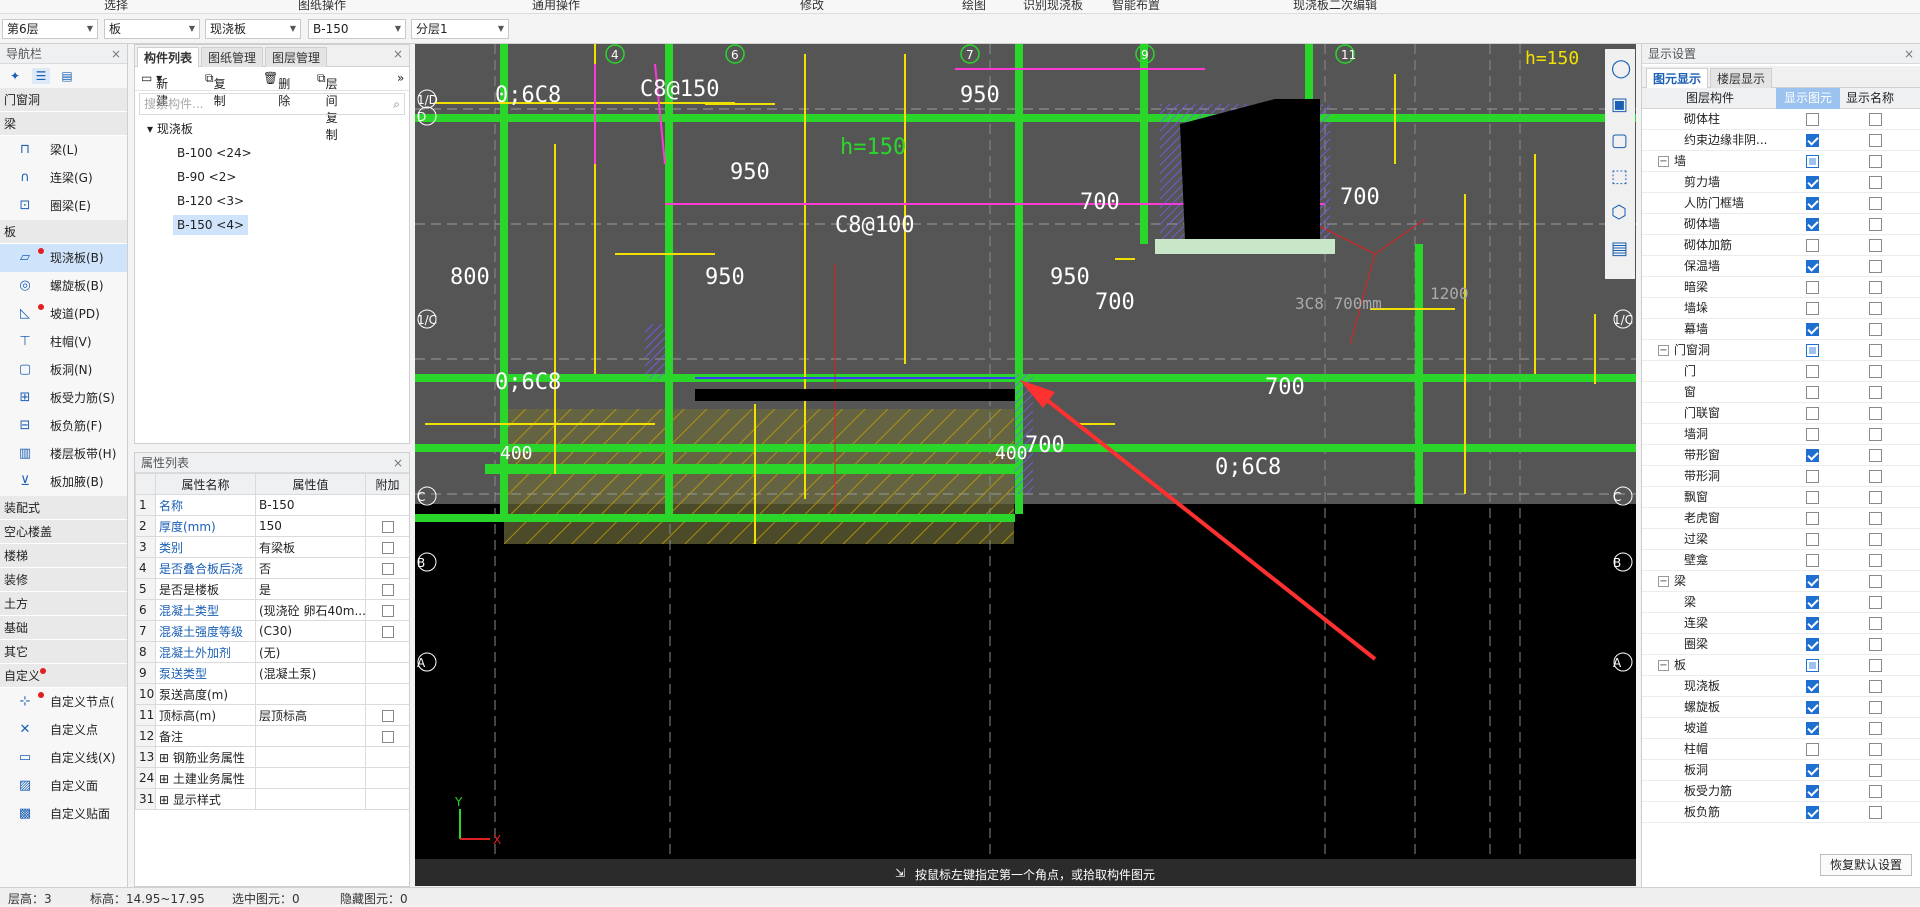 Image resolution: width=1920 pixels, height=907 pixels. I want to click on property-row: 4 是否叠合板后浇否, so click(272, 568).